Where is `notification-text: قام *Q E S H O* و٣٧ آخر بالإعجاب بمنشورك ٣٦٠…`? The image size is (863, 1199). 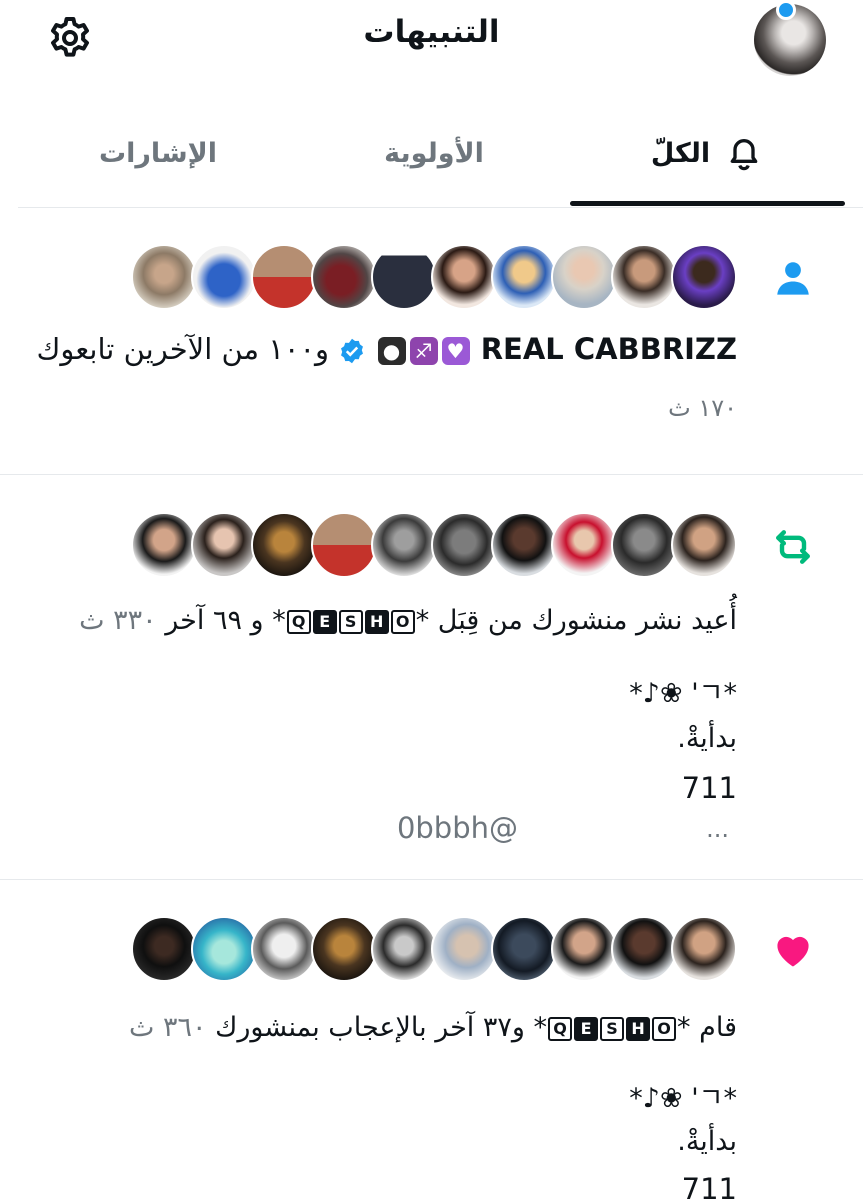
notification-text: قام *Q E S H O* و٣٧ آخر بالإعجاب بمنشورك ٣٦٠… is located at coordinates (433, 1027).